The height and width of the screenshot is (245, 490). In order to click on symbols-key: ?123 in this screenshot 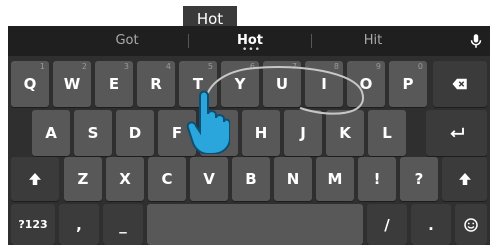, I will do `click(33, 224)`.